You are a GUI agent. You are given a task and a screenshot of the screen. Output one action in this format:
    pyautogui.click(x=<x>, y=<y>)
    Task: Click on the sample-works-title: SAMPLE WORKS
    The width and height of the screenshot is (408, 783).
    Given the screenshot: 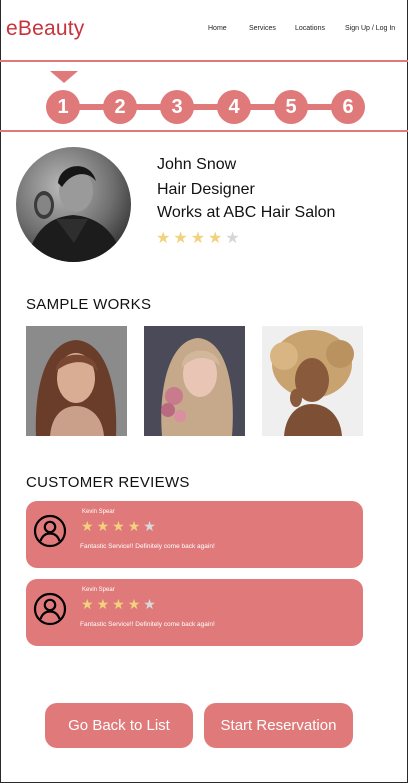 What is the action you would take?
    pyautogui.click(x=89, y=304)
    